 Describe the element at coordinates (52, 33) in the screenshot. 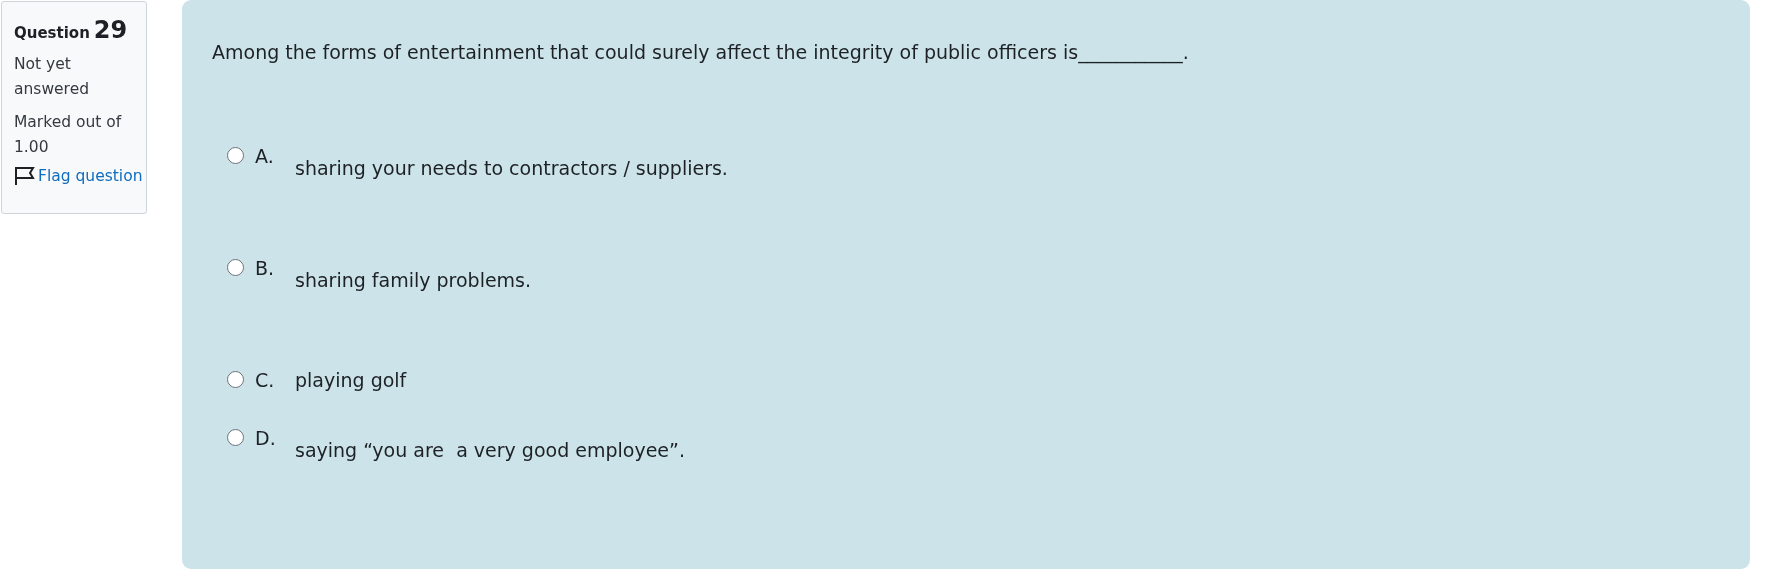

I see `question-label: Question` at that location.